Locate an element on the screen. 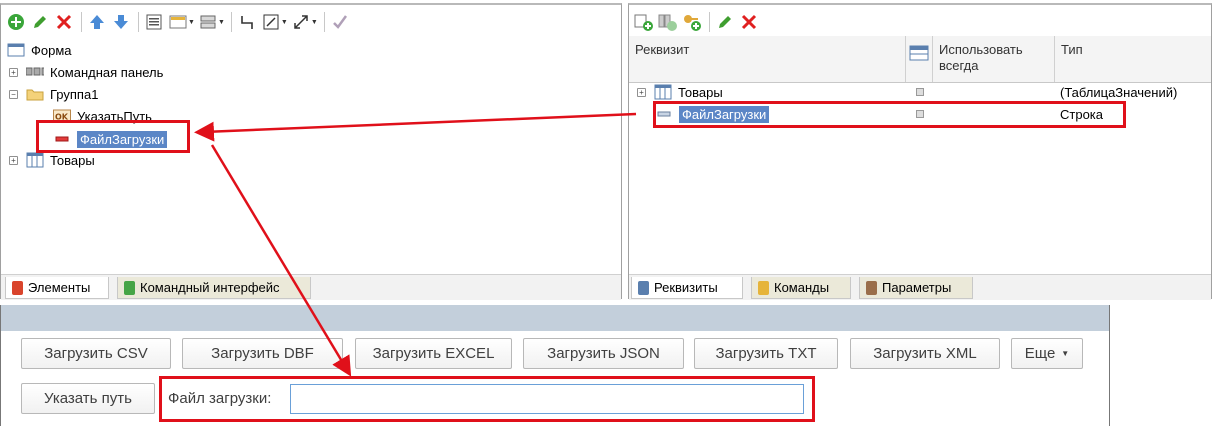  annotation-arrow-left is located at coordinates (415, 127).